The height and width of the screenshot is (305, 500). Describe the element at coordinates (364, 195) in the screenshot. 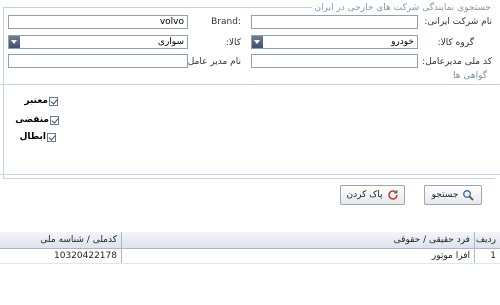

I see `clear-button-label: پاک کردن` at that location.